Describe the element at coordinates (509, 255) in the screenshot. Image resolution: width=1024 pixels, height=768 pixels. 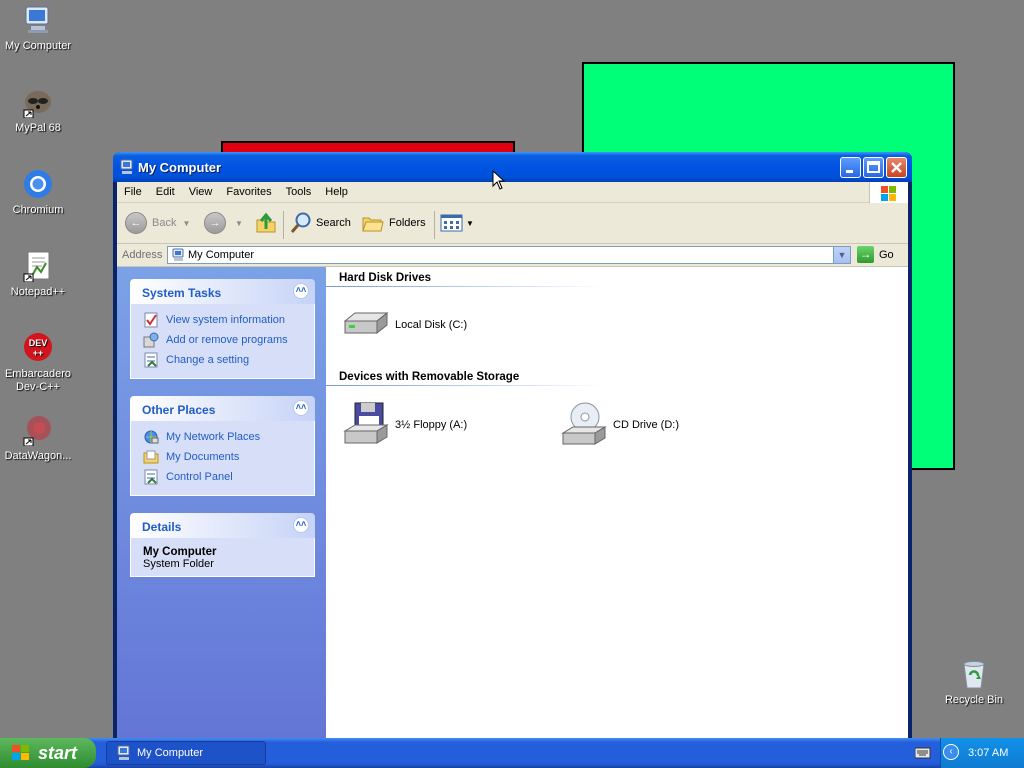
I see `address-field: My Computer ▼` at that location.